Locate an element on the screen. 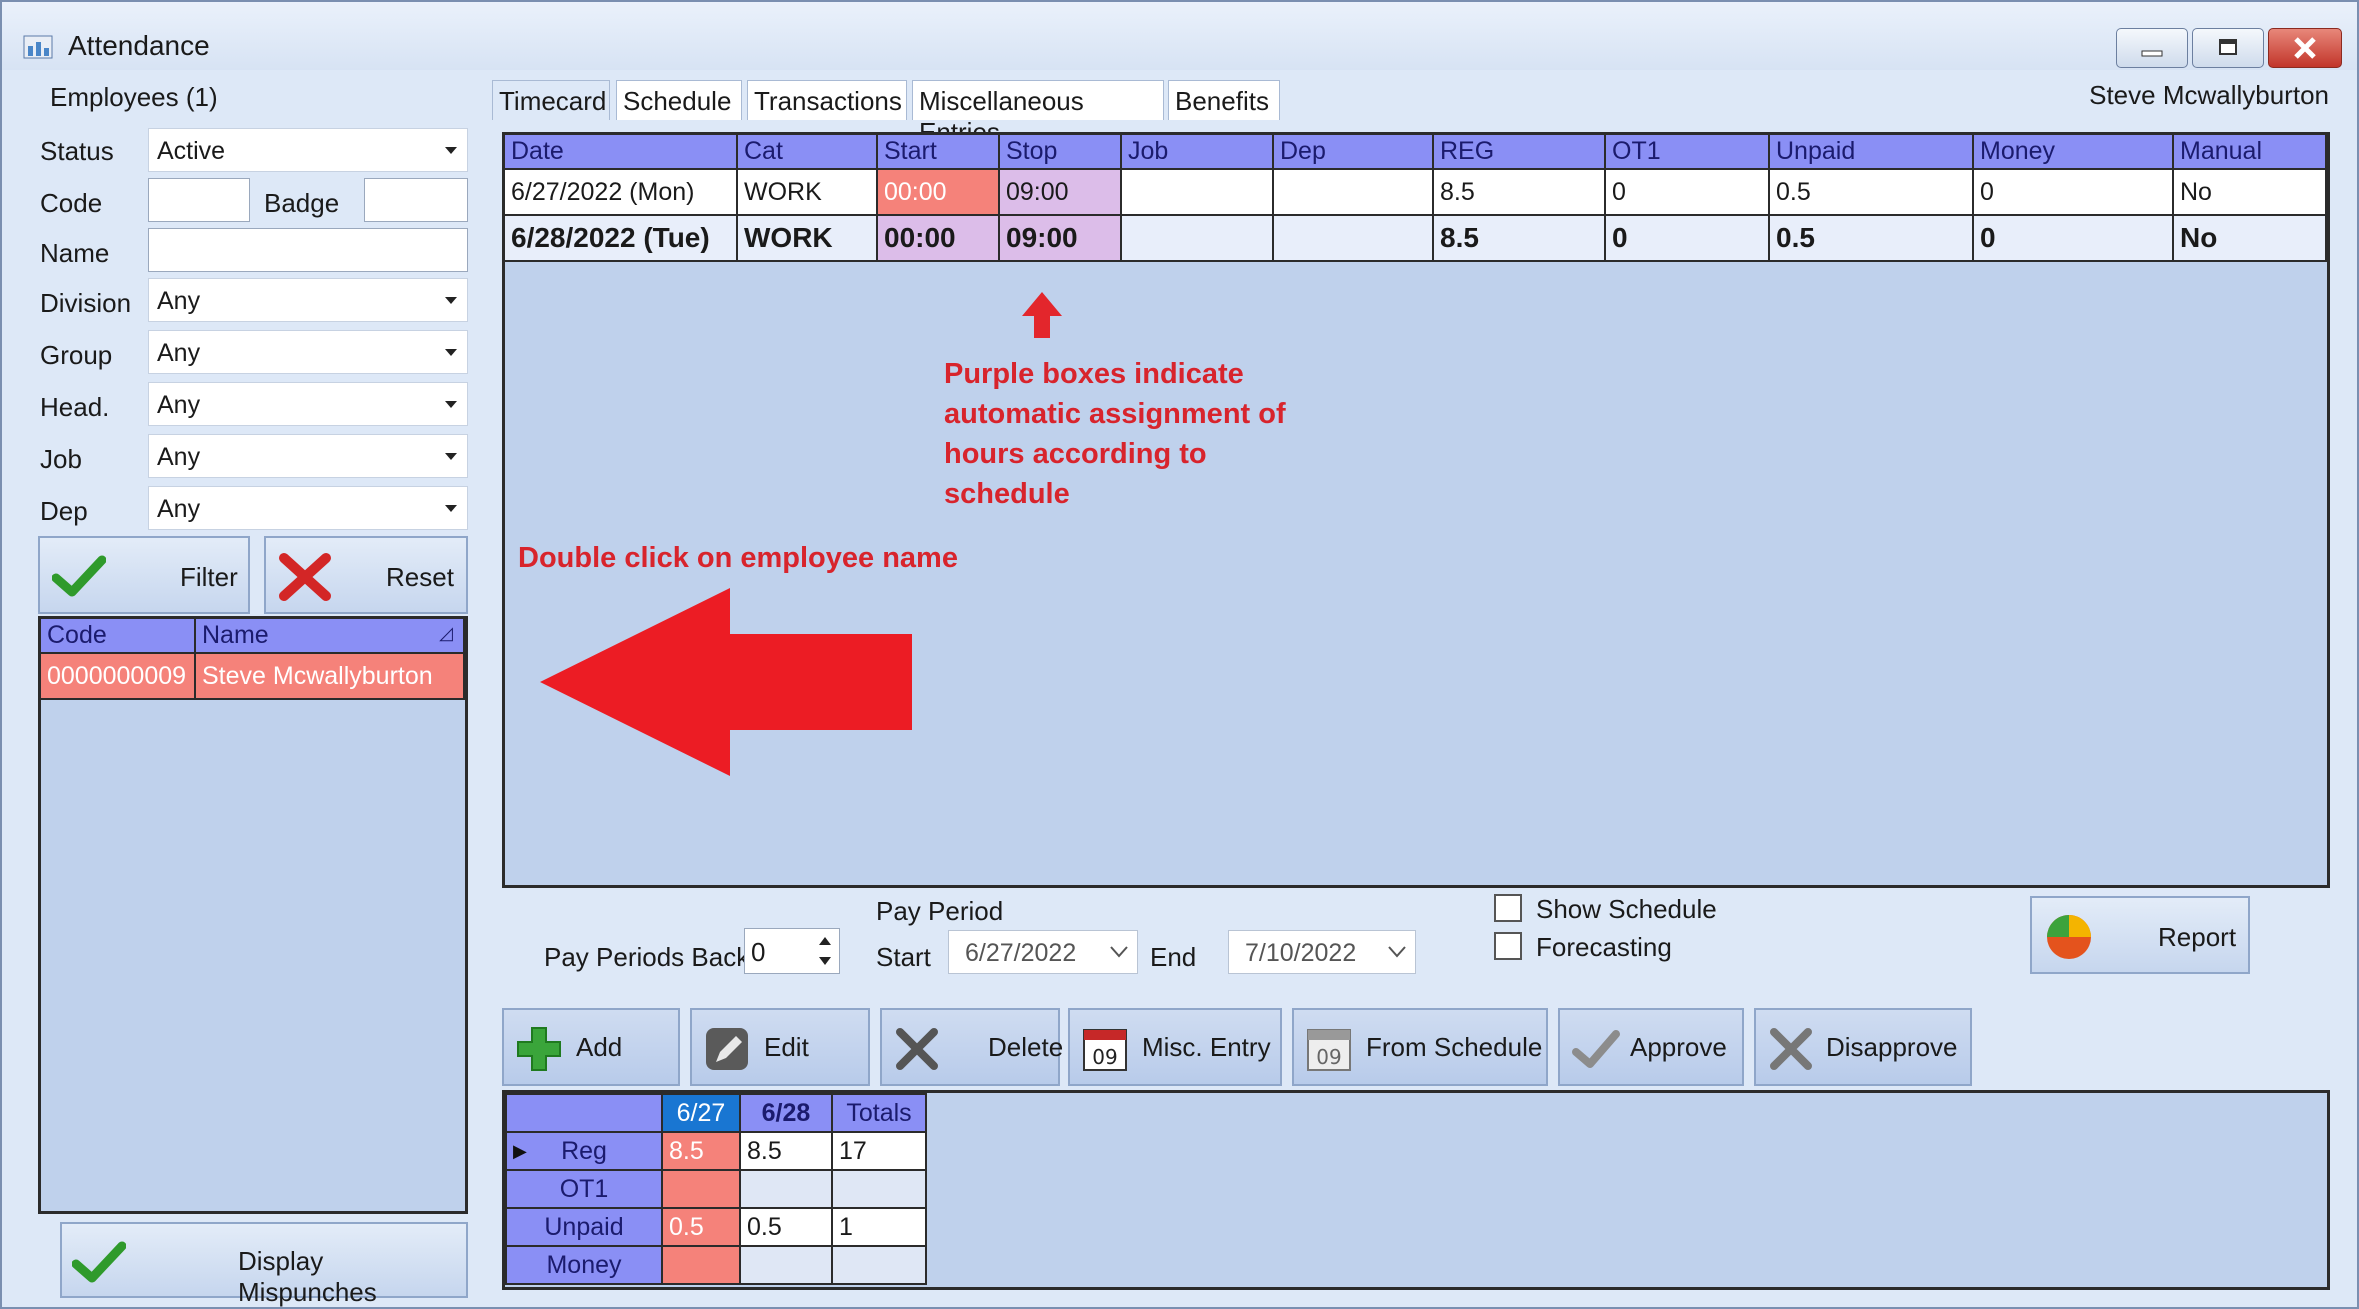 This screenshot has height=1309, width=2359. summary-row-reg: ▶ Reg 8.5 8.5 17 is located at coordinates (716, 1151).